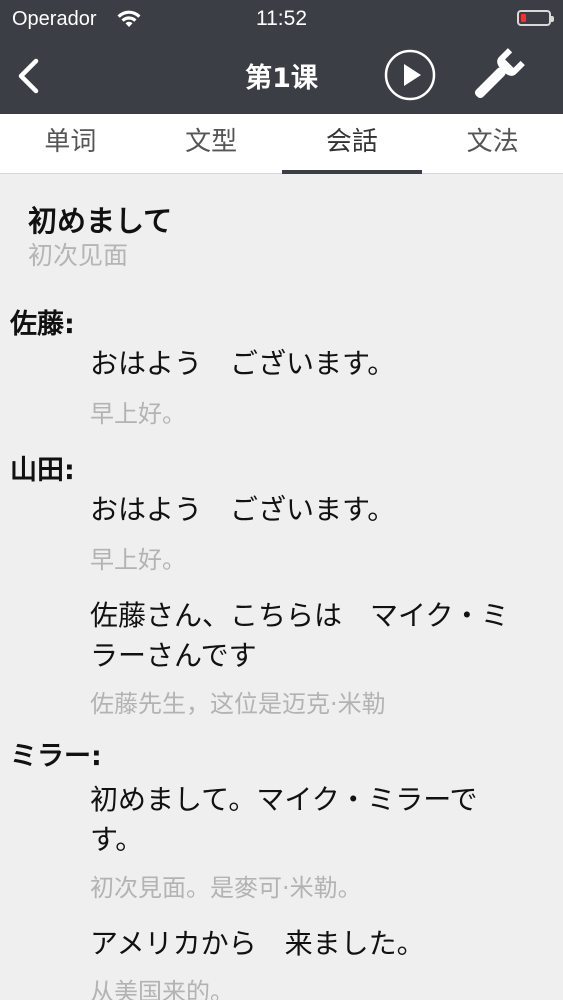 The width and height of the screenshot is (563, 1000). What do you see at coordinates (42, 324) in the screenshot?
I see `speaker-name: 佐藤:` at bounding box center [42, 324].